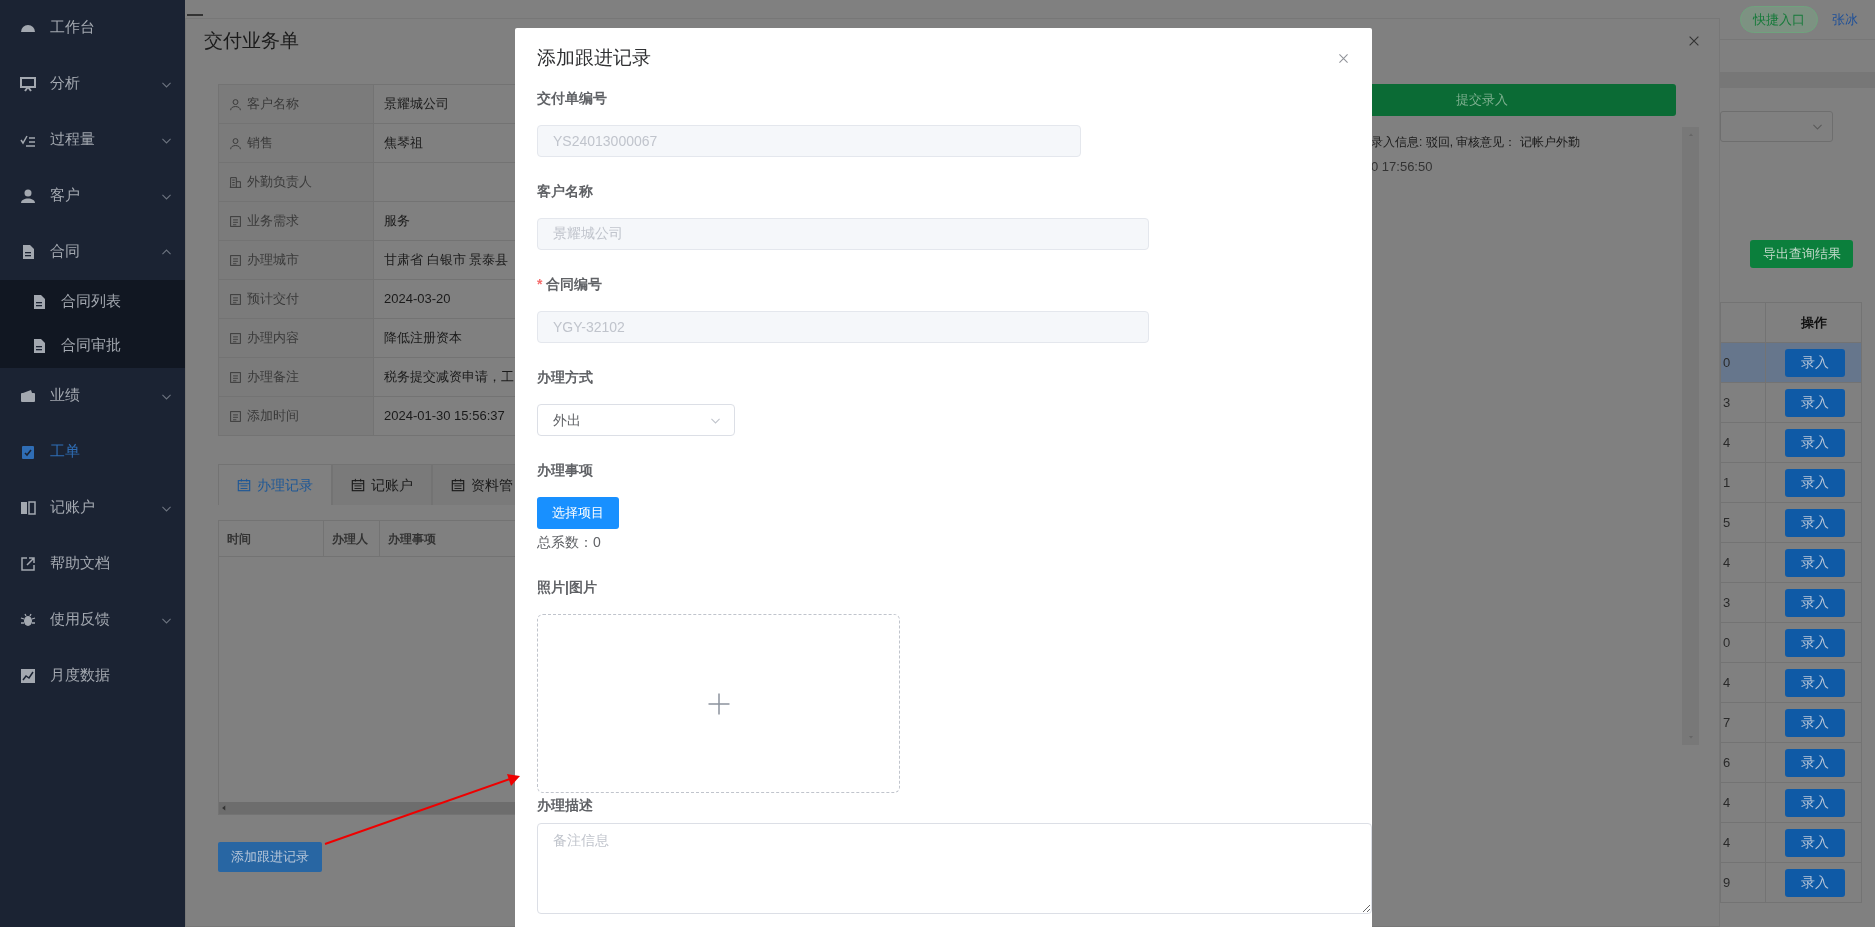 Image resolution: width=1875 pixels, height=927 pixels. Describe the element at coordinates (1813, 322) in the screenshot. I see `column-header: 操作` at that location.